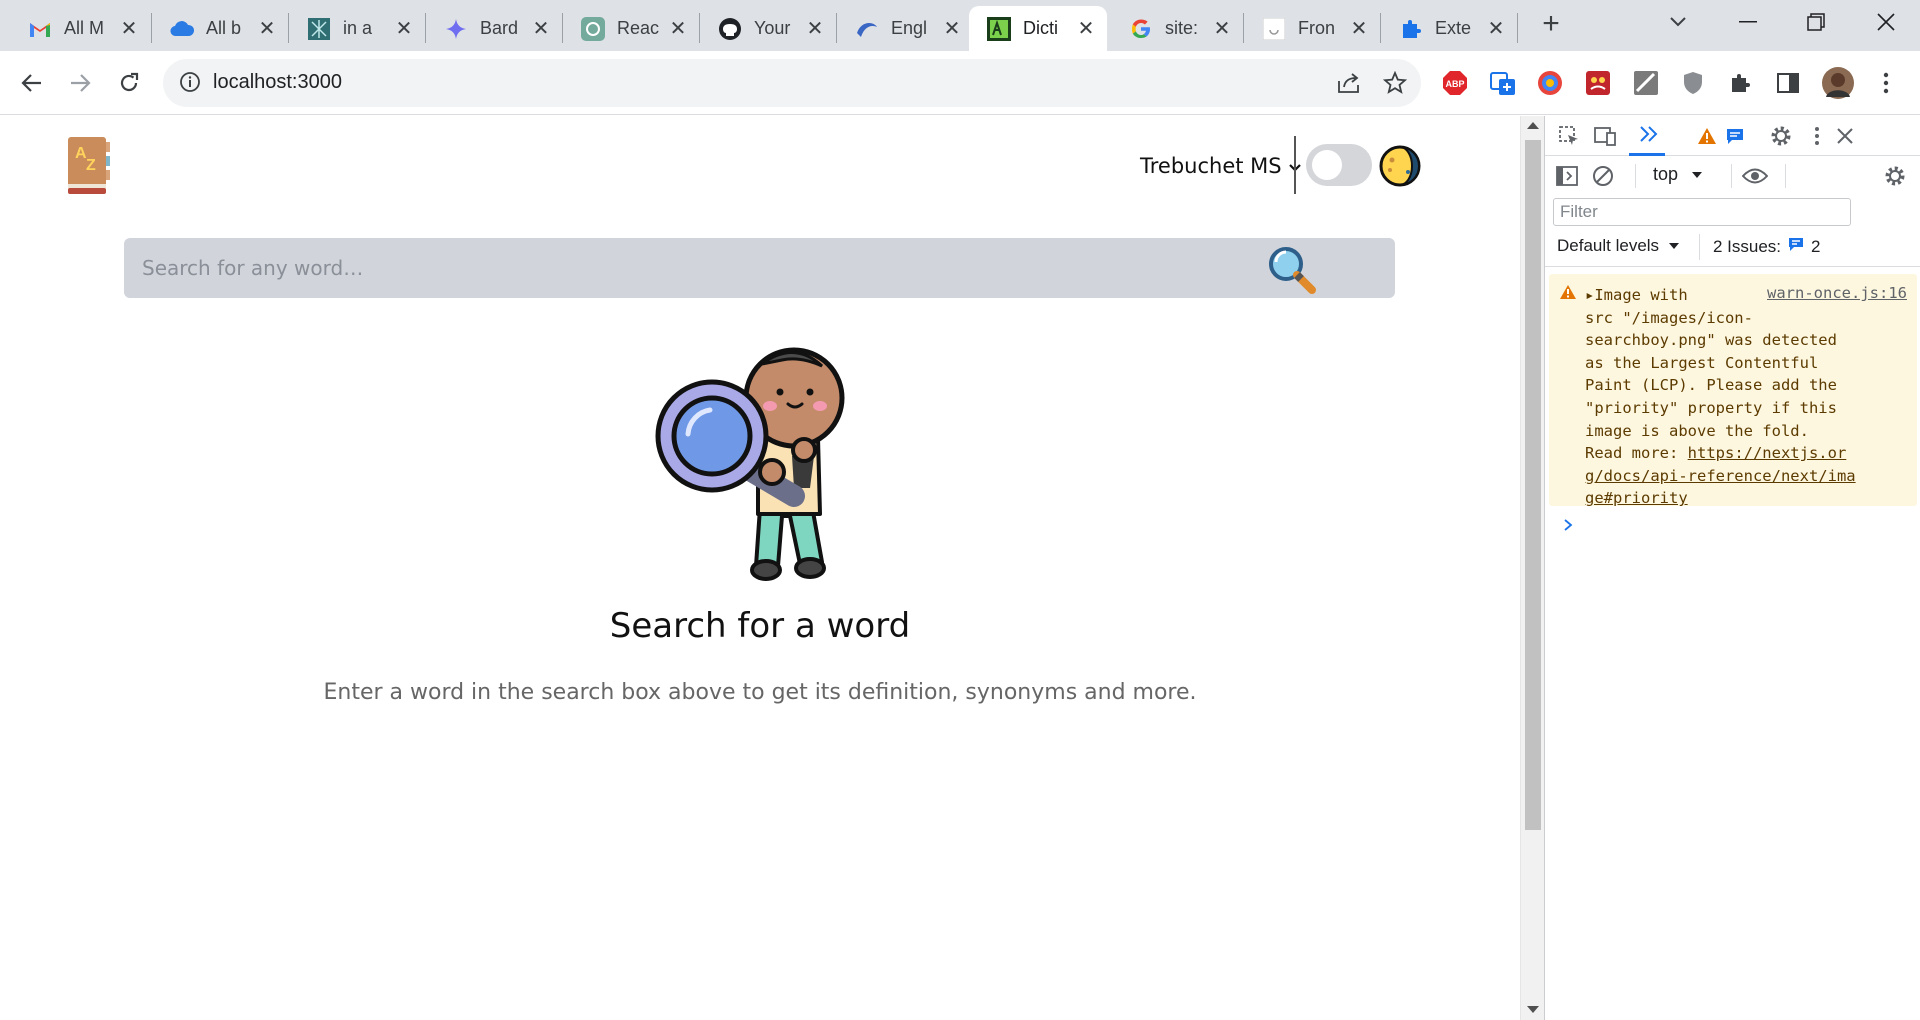  What do you see at coordinates (999, 28) in the screenshot?
I see `dictionary-favicon` at bounding box center [999, 28].